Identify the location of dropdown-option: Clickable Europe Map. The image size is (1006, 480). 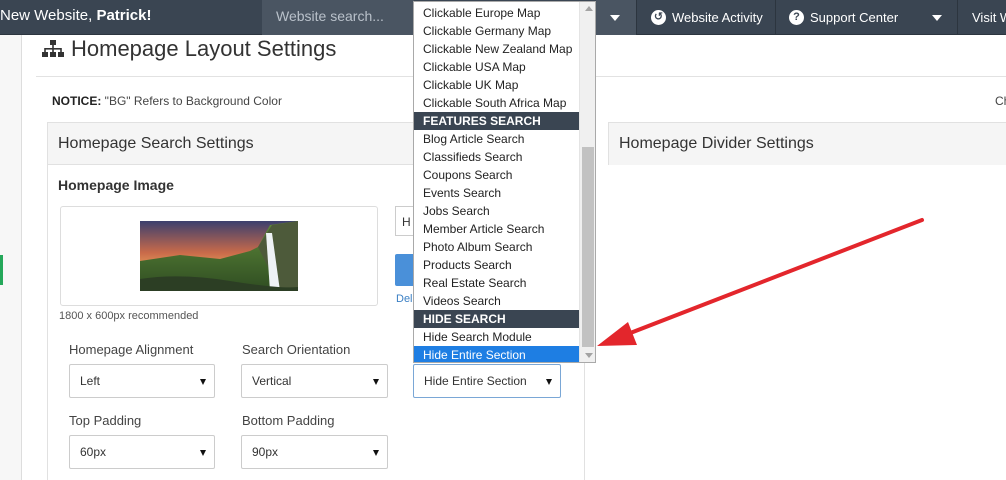
(496, 13).